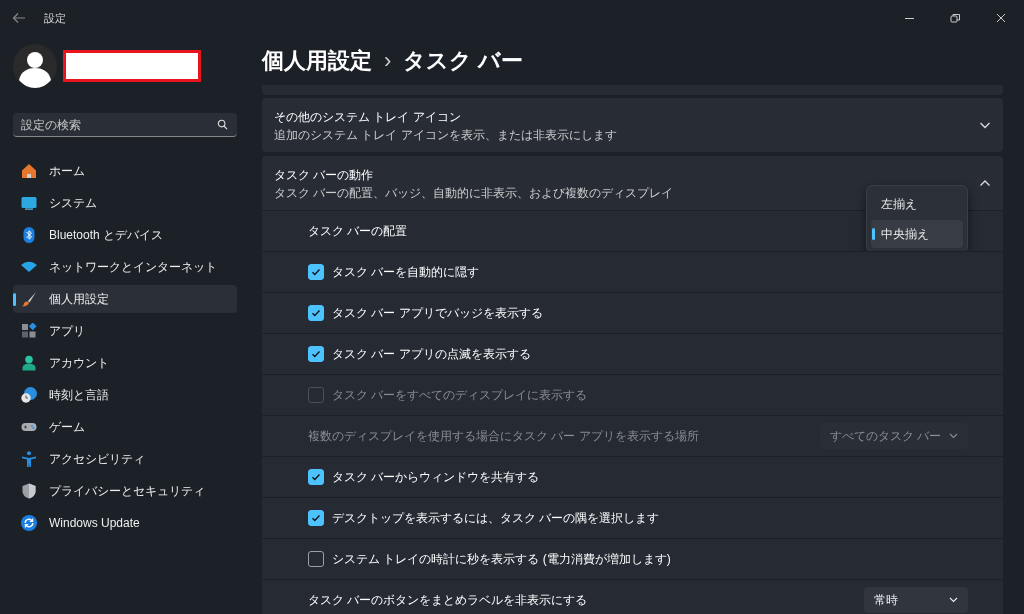  I want to click on search-field: 設定の検索, so click(125, 125).